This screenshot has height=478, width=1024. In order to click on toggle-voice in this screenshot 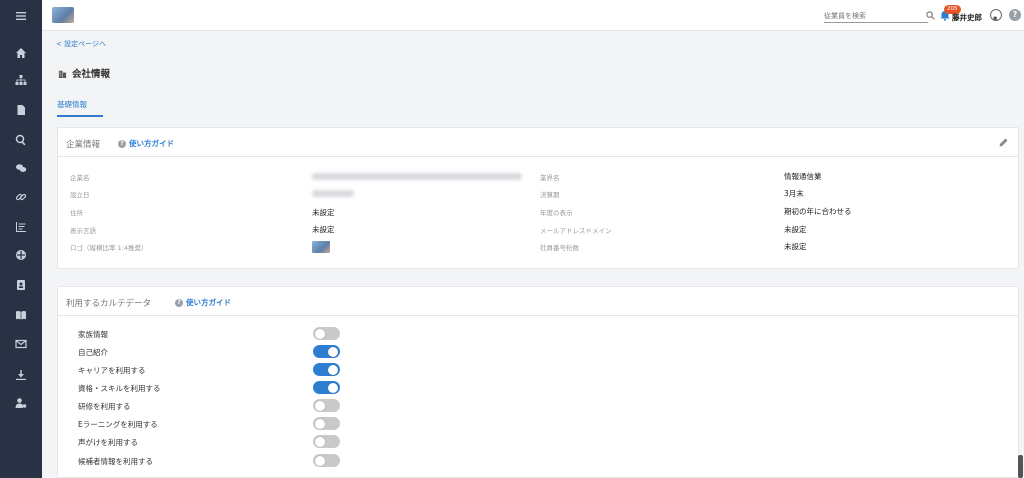, I will do `click(326, 441)`.